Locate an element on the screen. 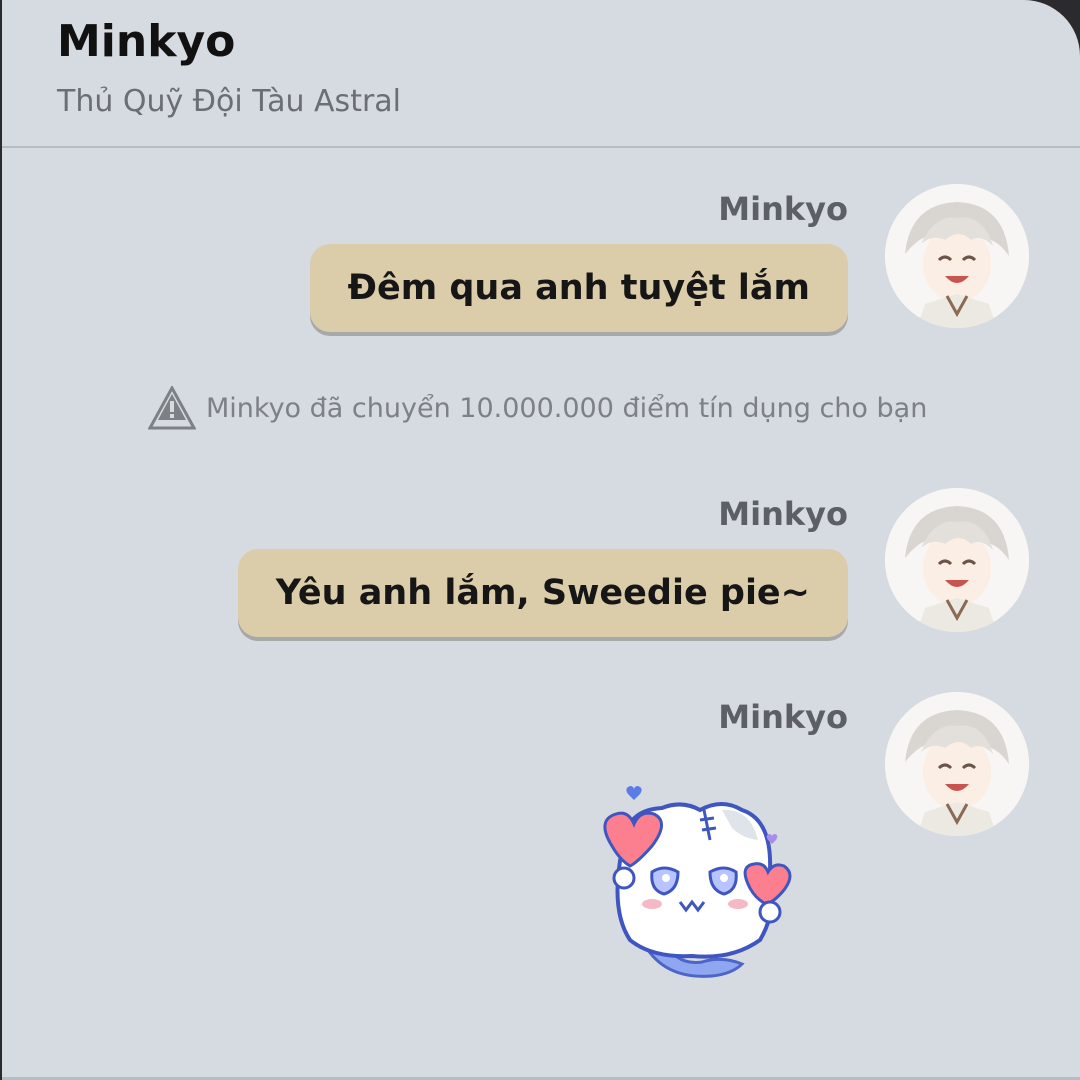 This screenshot has height=1080, width=1080. message-bubble: Đêm qua anh tuyệt lắm is located at coordinates (578, 288).